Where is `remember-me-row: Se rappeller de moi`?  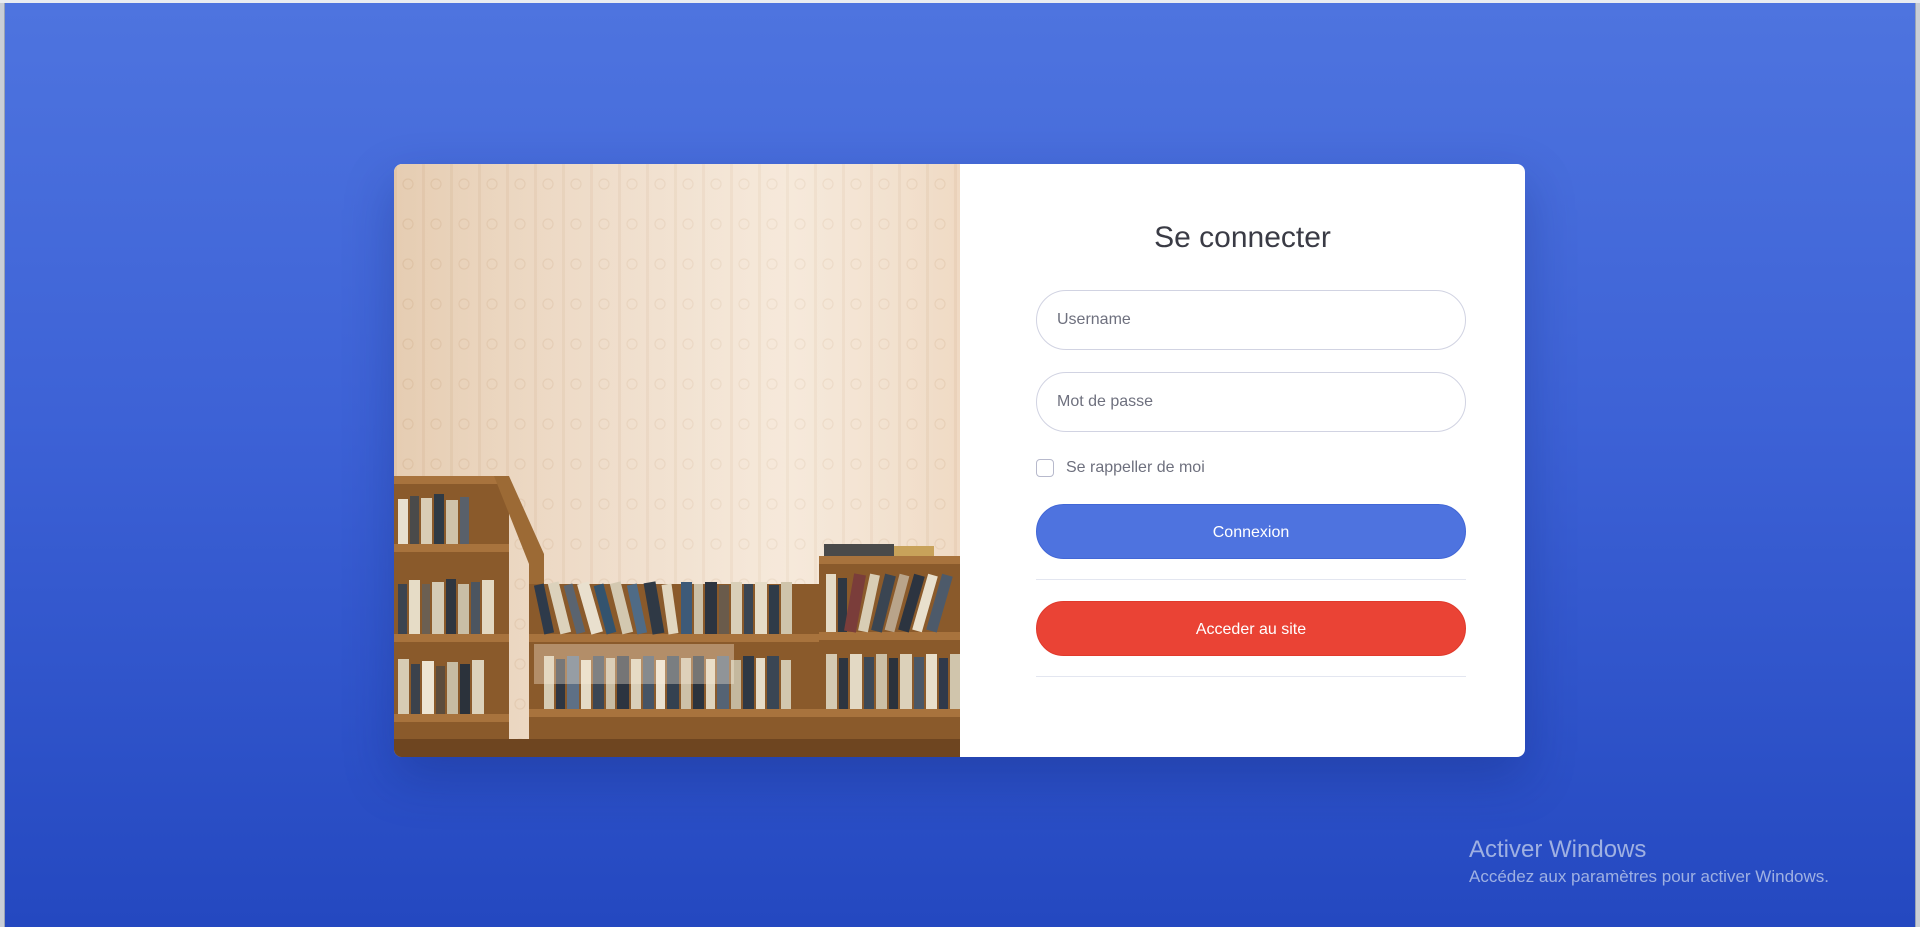
remember-me-row: Se rappeller de moi is located at coordinates (1120, 468).